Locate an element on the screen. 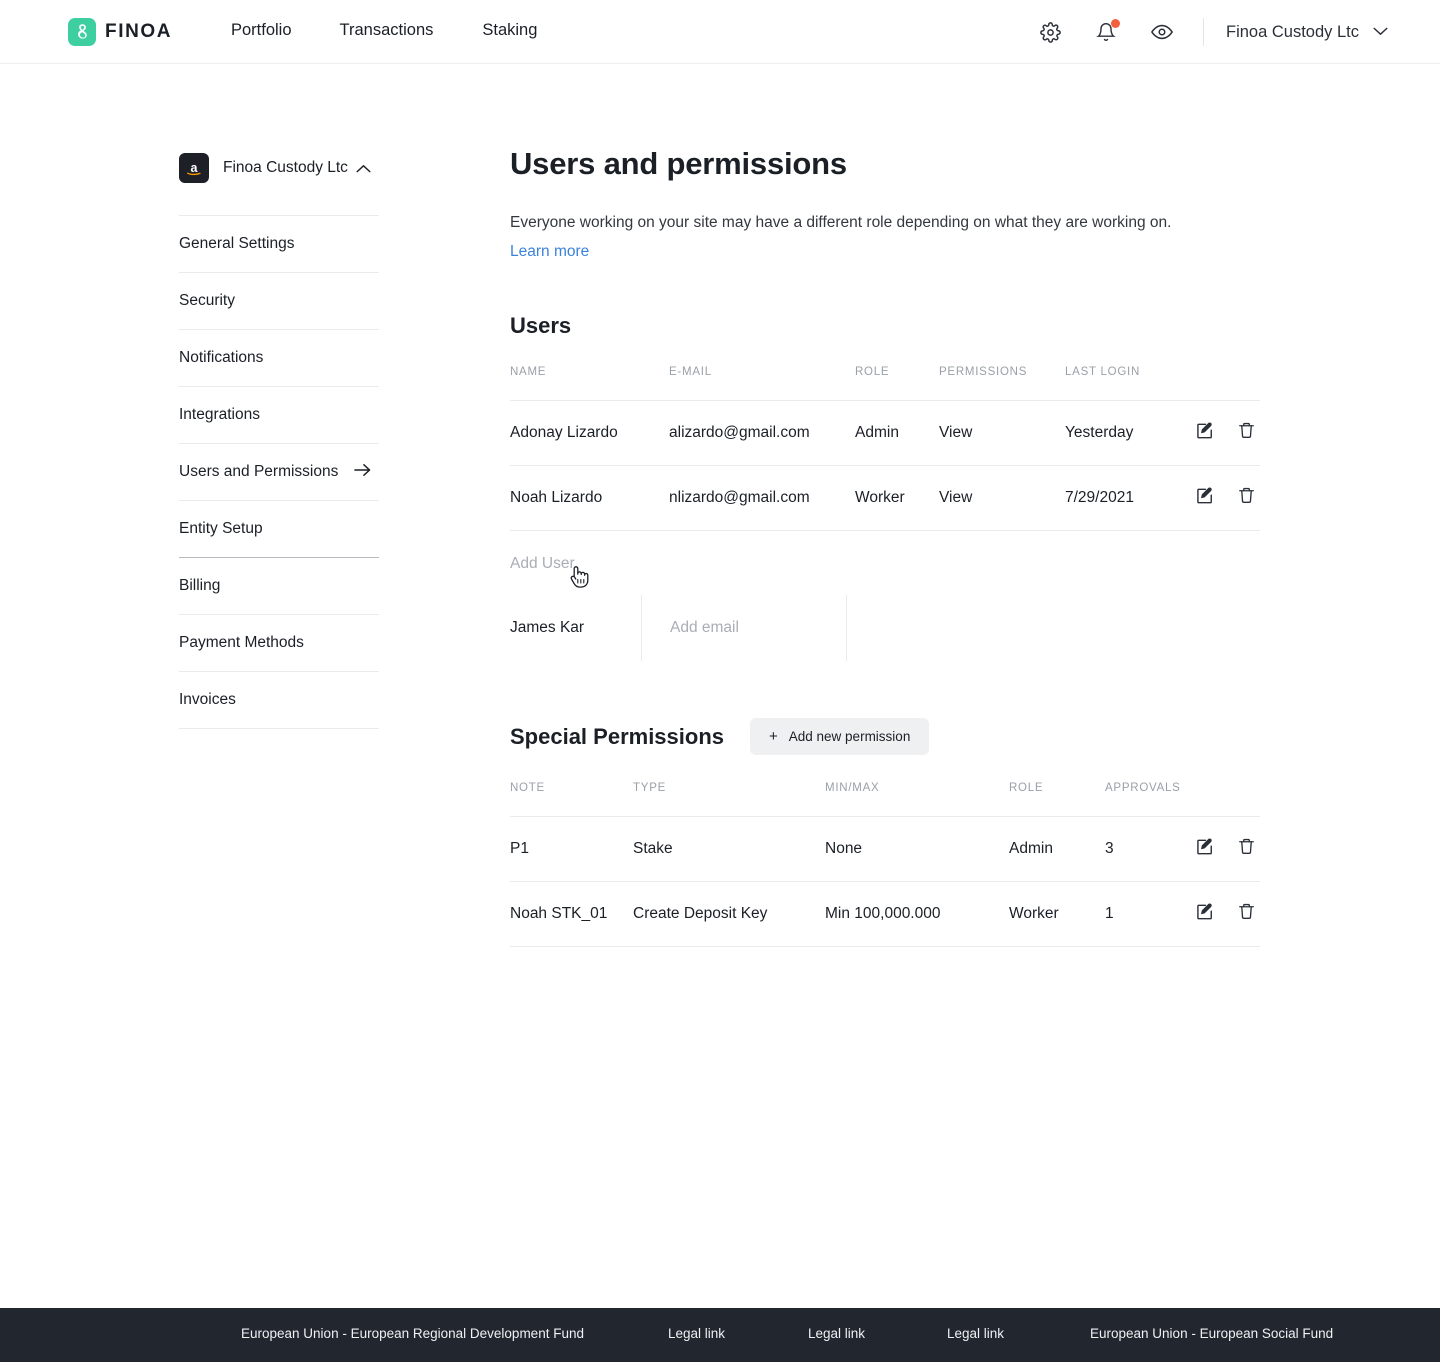  learn-more-link: Learn more is located at coordinates (549, 252).